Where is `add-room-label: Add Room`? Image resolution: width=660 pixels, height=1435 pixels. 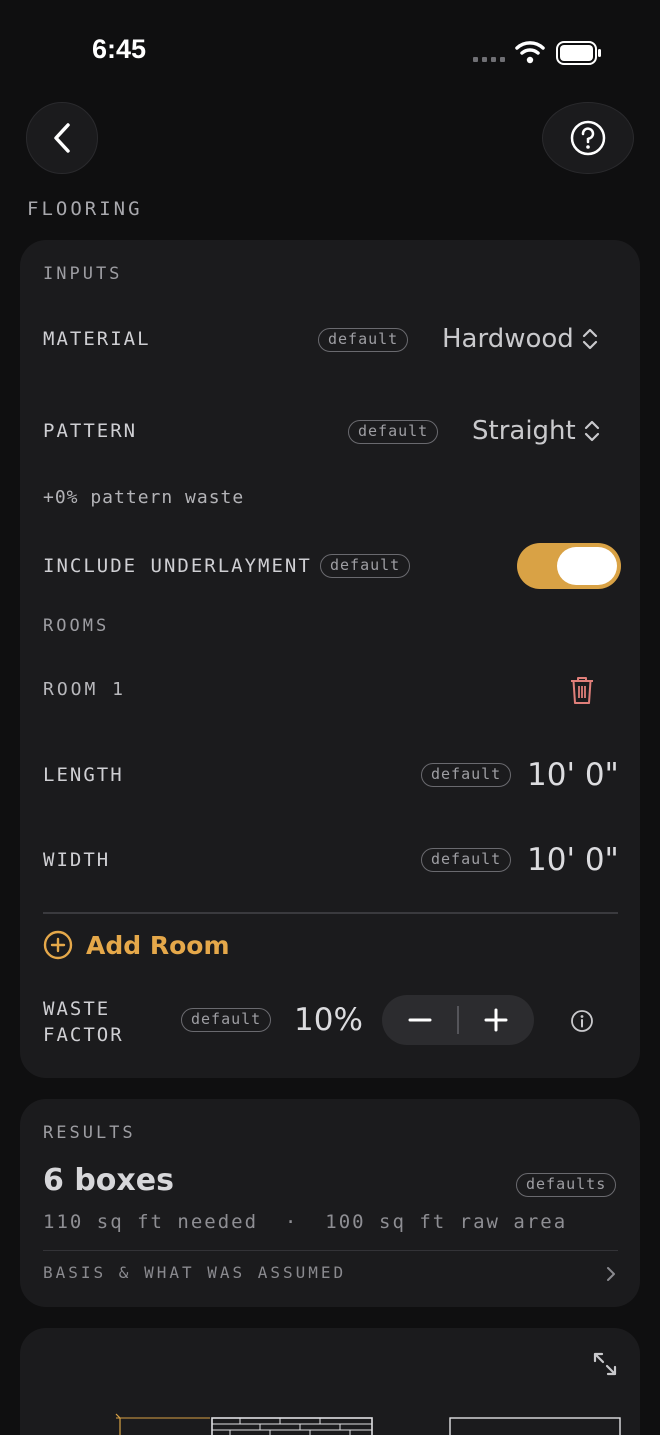
add-room-label: Add Room is located at coordinates (158, 945).